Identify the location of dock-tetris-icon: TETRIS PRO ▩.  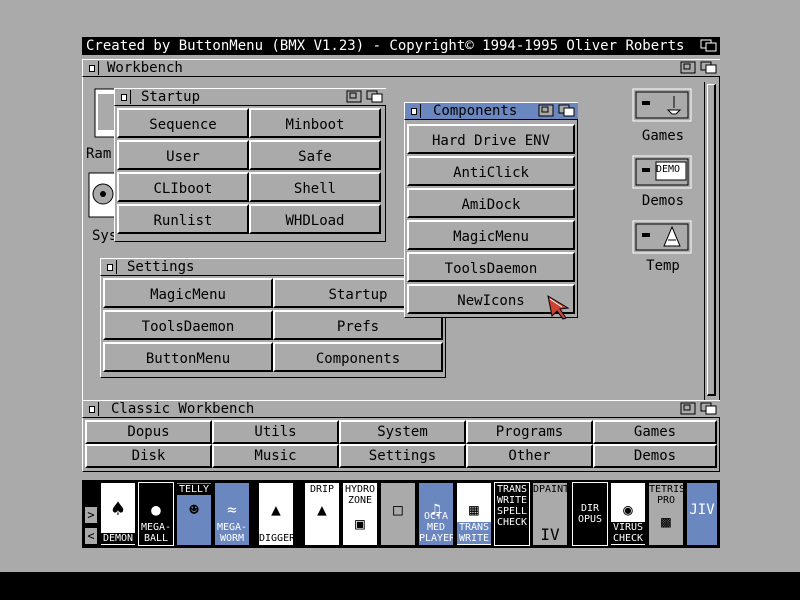
(666, 514).